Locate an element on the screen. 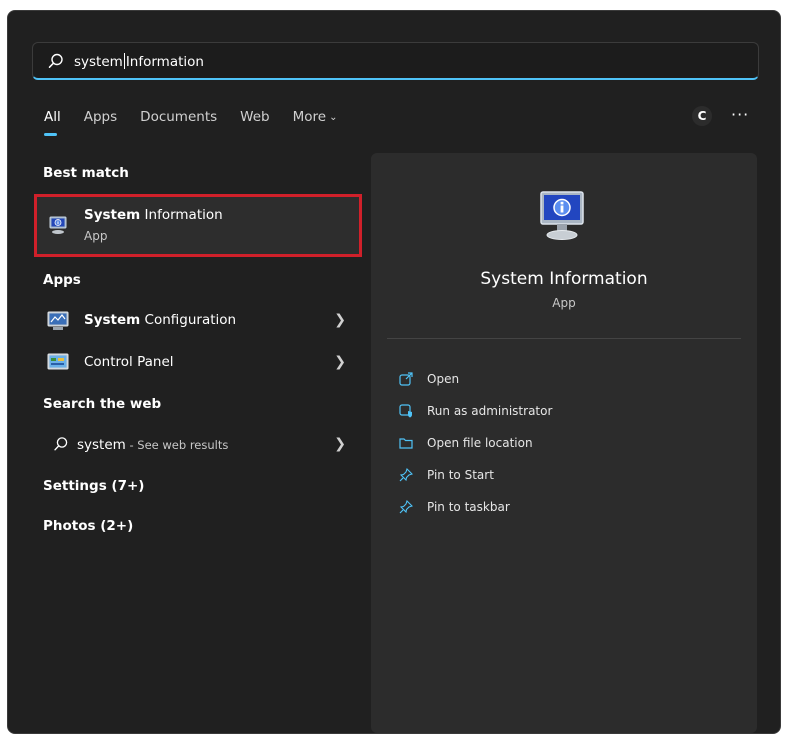 The width and height of the screenshot is (789, 740). action-pin-to-start: Pin to Start is located at coordinates (446, 475).